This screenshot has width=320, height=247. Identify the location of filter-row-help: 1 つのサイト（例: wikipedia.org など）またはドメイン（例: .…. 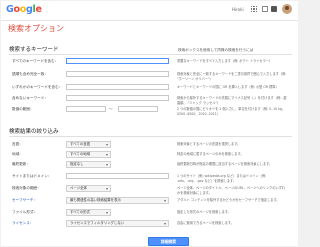
(222, 178).